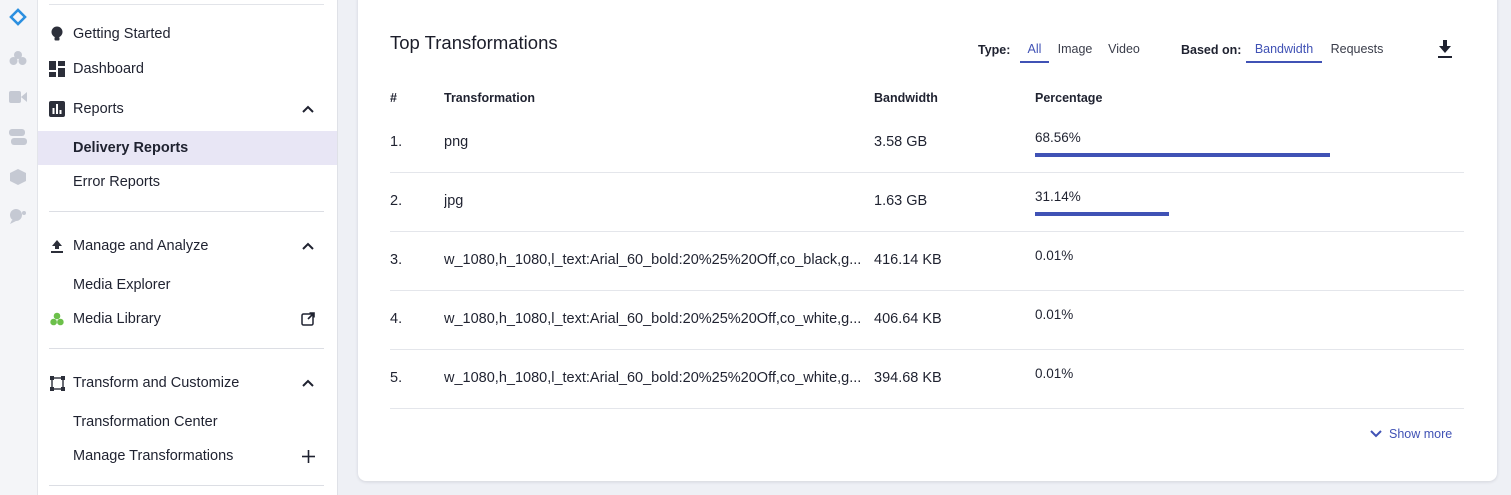 The image size is (1511, 495). What do you see at coordinates (141, 246) in the screenshot?
I see `sidebar-section-label: Manage and Analyze` at bounding box center [141, 246].